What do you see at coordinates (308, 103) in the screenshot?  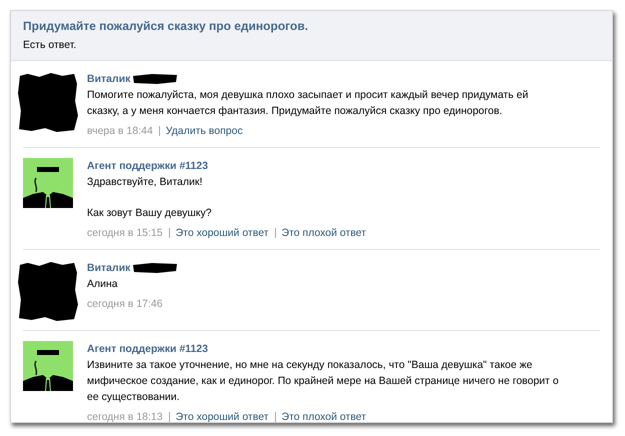 I see `message-text: Помогите пожалуйста, моя девушка плохо засыпает и просит каждый вечер придумать ей сказку, а у меня кончается фантазия. Придумайте пожалуйся сказку про единорогов.` at bounding box center [308, 103].